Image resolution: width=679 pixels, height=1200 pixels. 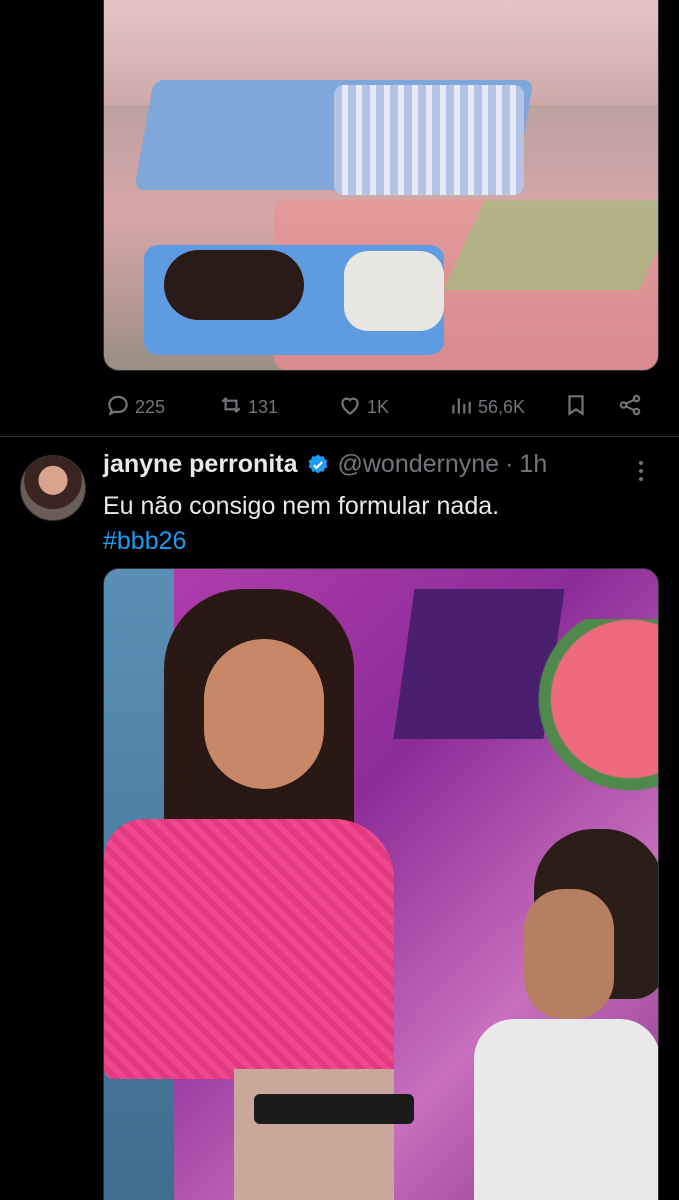 What do you see at coordinates (301, 506) in the screenshot?
I see `tweet-text: Eu não consigo nem formular nada.` at bounding box center [301, 506].